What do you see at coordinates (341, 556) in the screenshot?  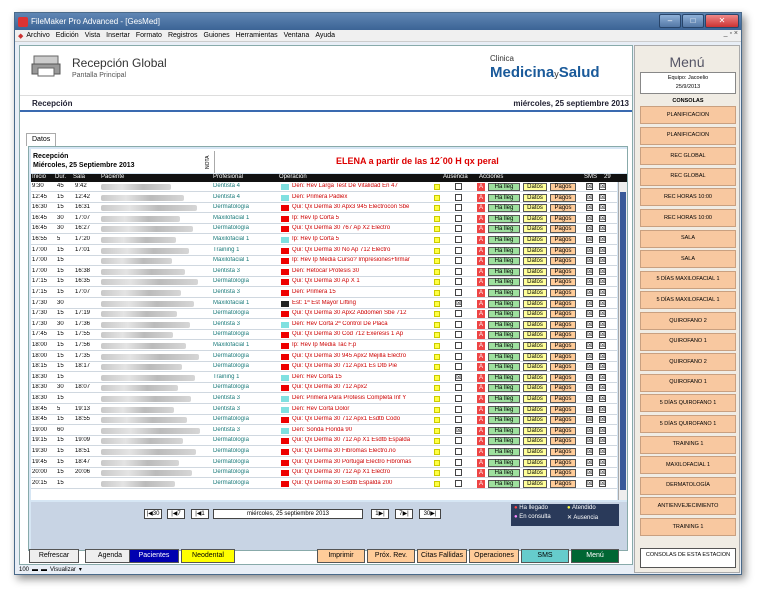 I see `imprimir-button: Imprimir` at bounding box center [341, 556].